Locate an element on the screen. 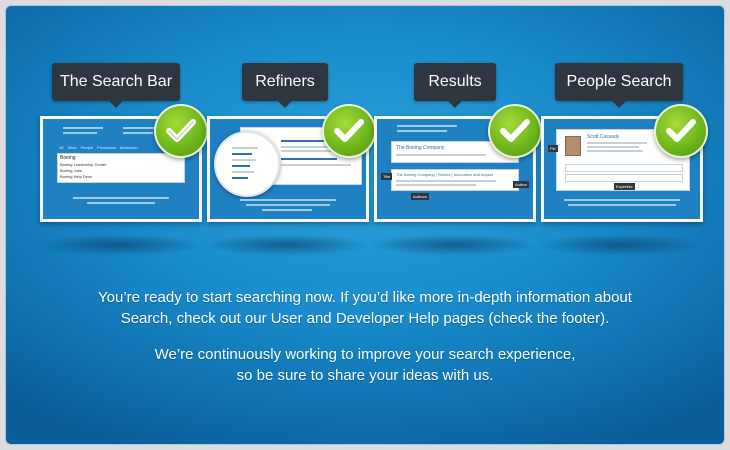 This screenshot has width=730, height=450. mini-refiners-magnifier is located at coordinates (247, 164).